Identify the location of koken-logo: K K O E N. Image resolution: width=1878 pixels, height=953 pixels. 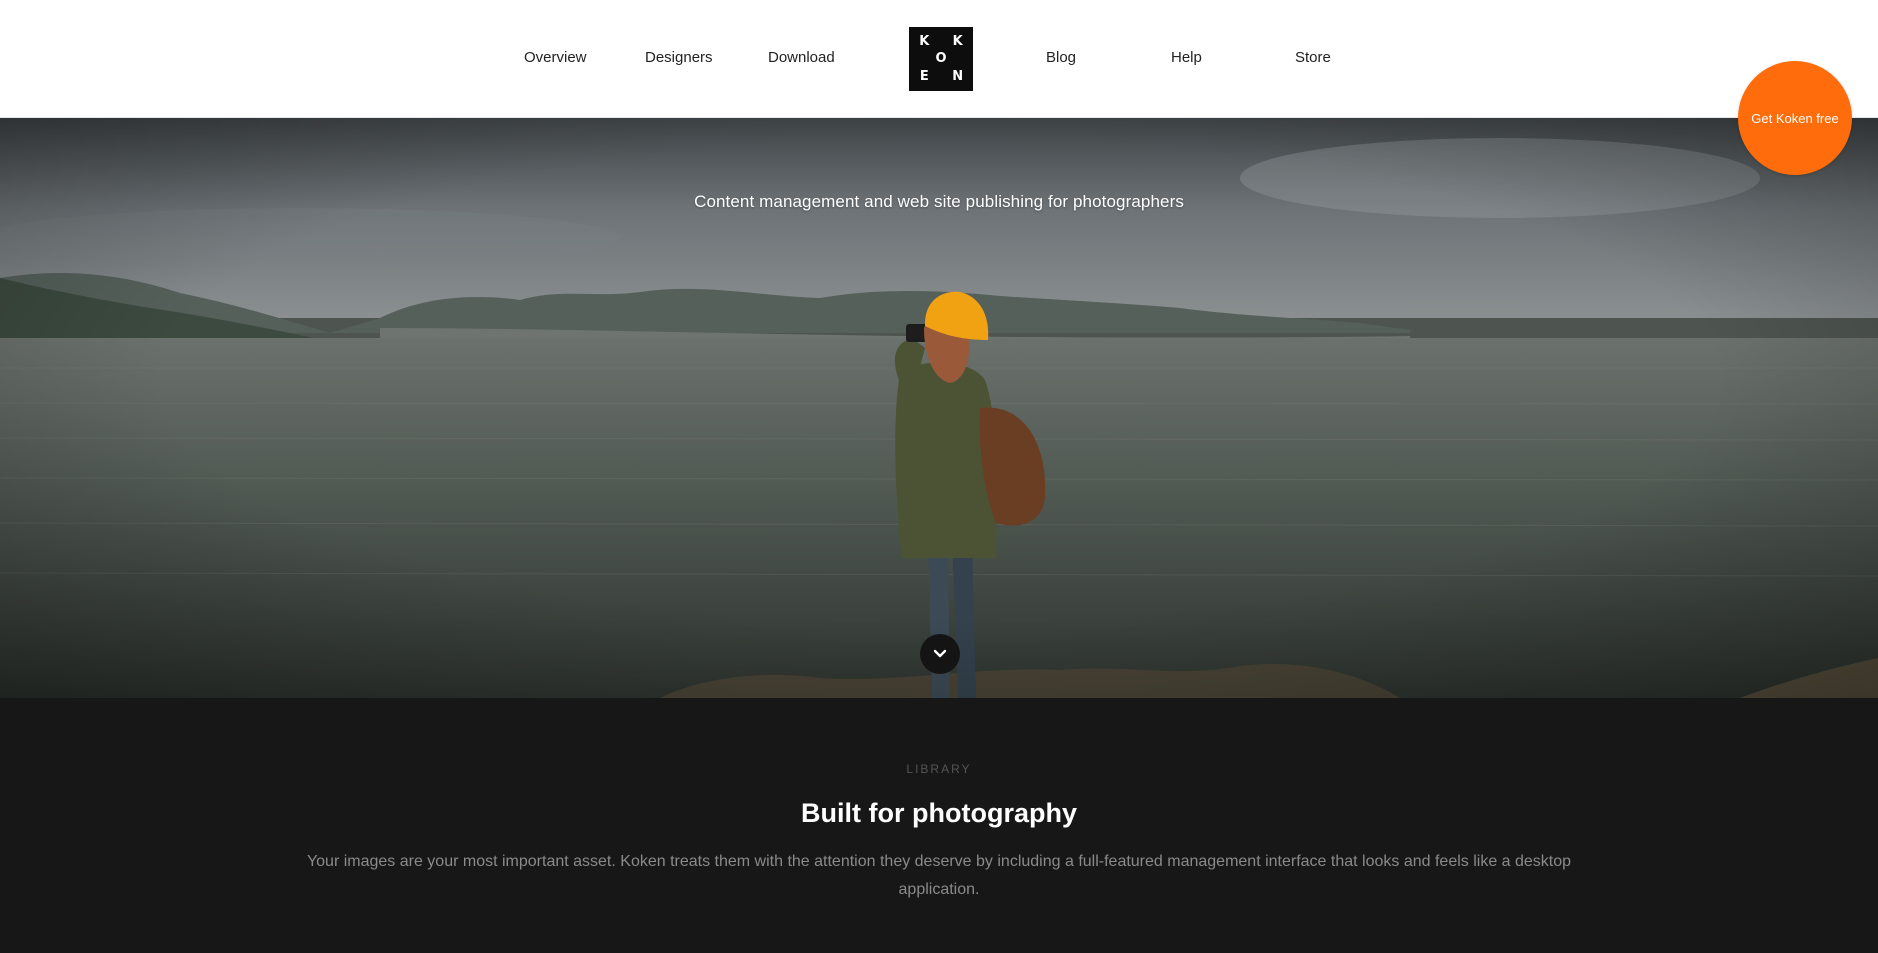
(941, 59).